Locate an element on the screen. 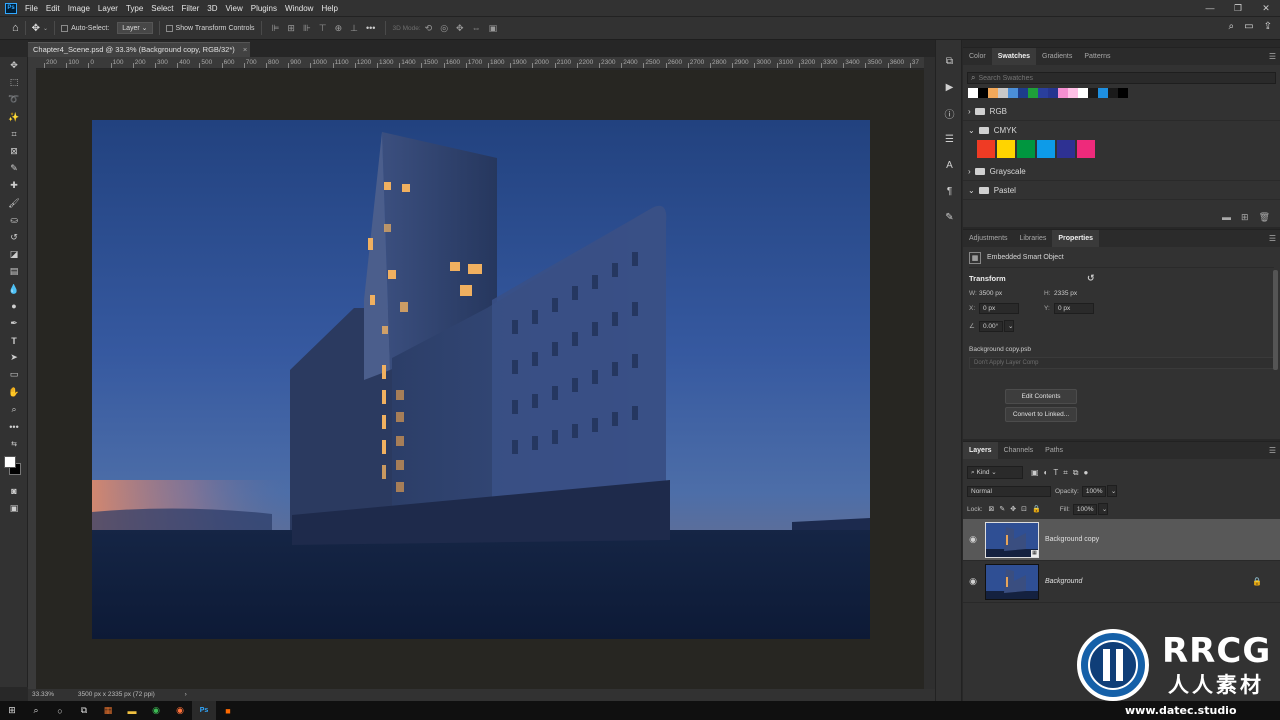  brush-tool-icon: 🖌 is located at coordinates (14, 203).